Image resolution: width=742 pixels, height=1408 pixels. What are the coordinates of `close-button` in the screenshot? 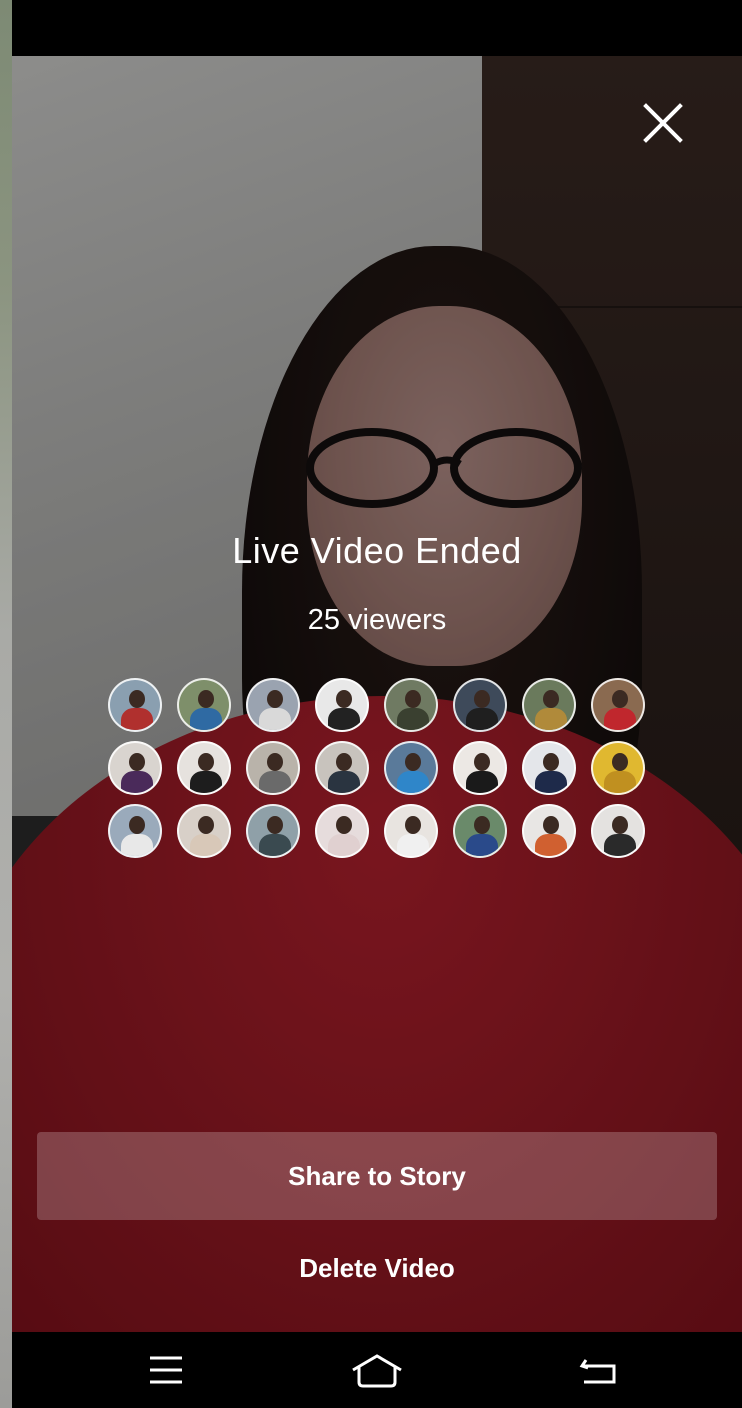 It's located at (663, 123).